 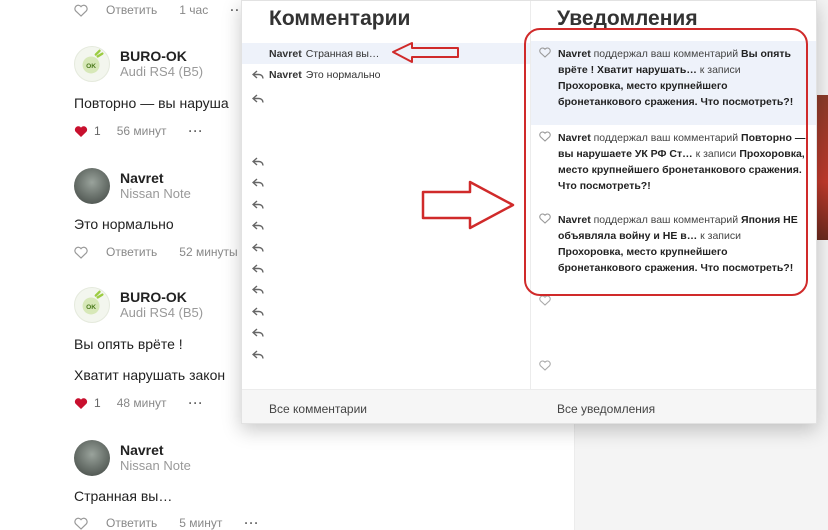 I want to click on all-comments-link: Все комментарии, so click(x=318, y=409).